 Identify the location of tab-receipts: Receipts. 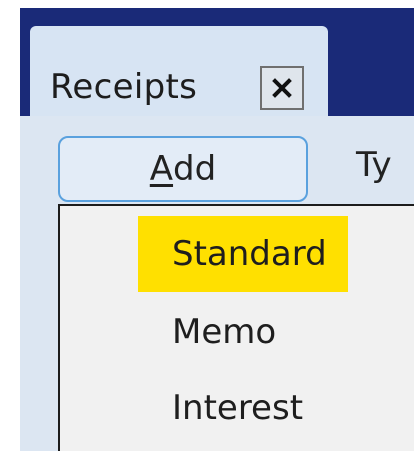
(179, 71).